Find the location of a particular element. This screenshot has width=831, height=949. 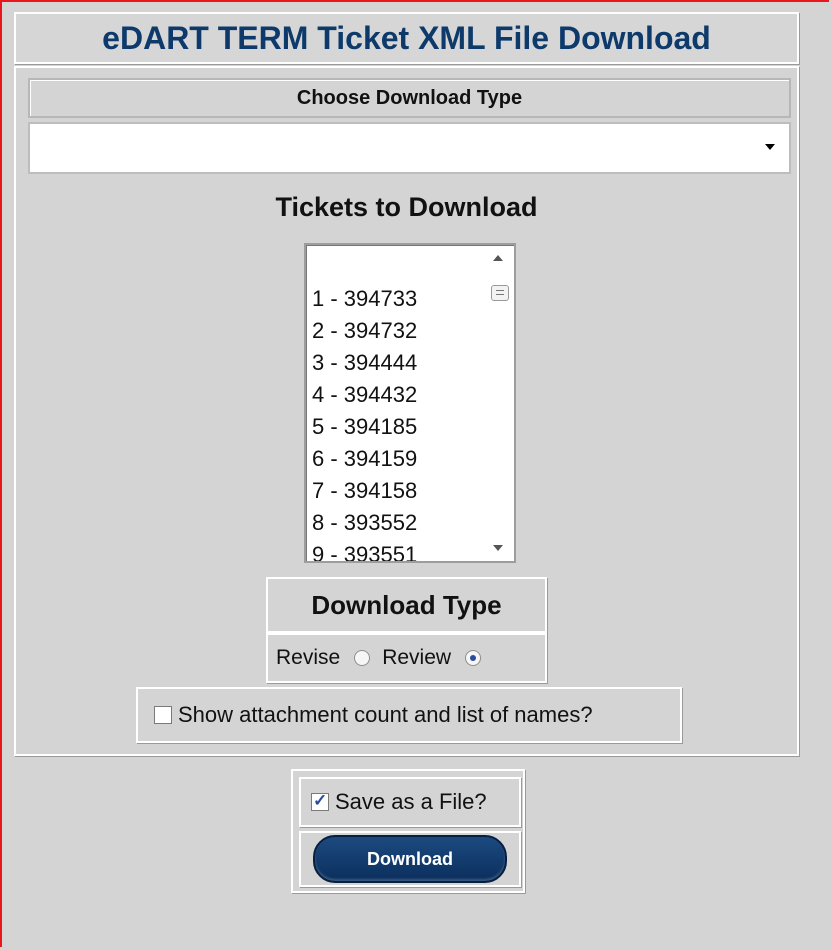

save-option: Save as a File? is located at coordinates (410, 802).